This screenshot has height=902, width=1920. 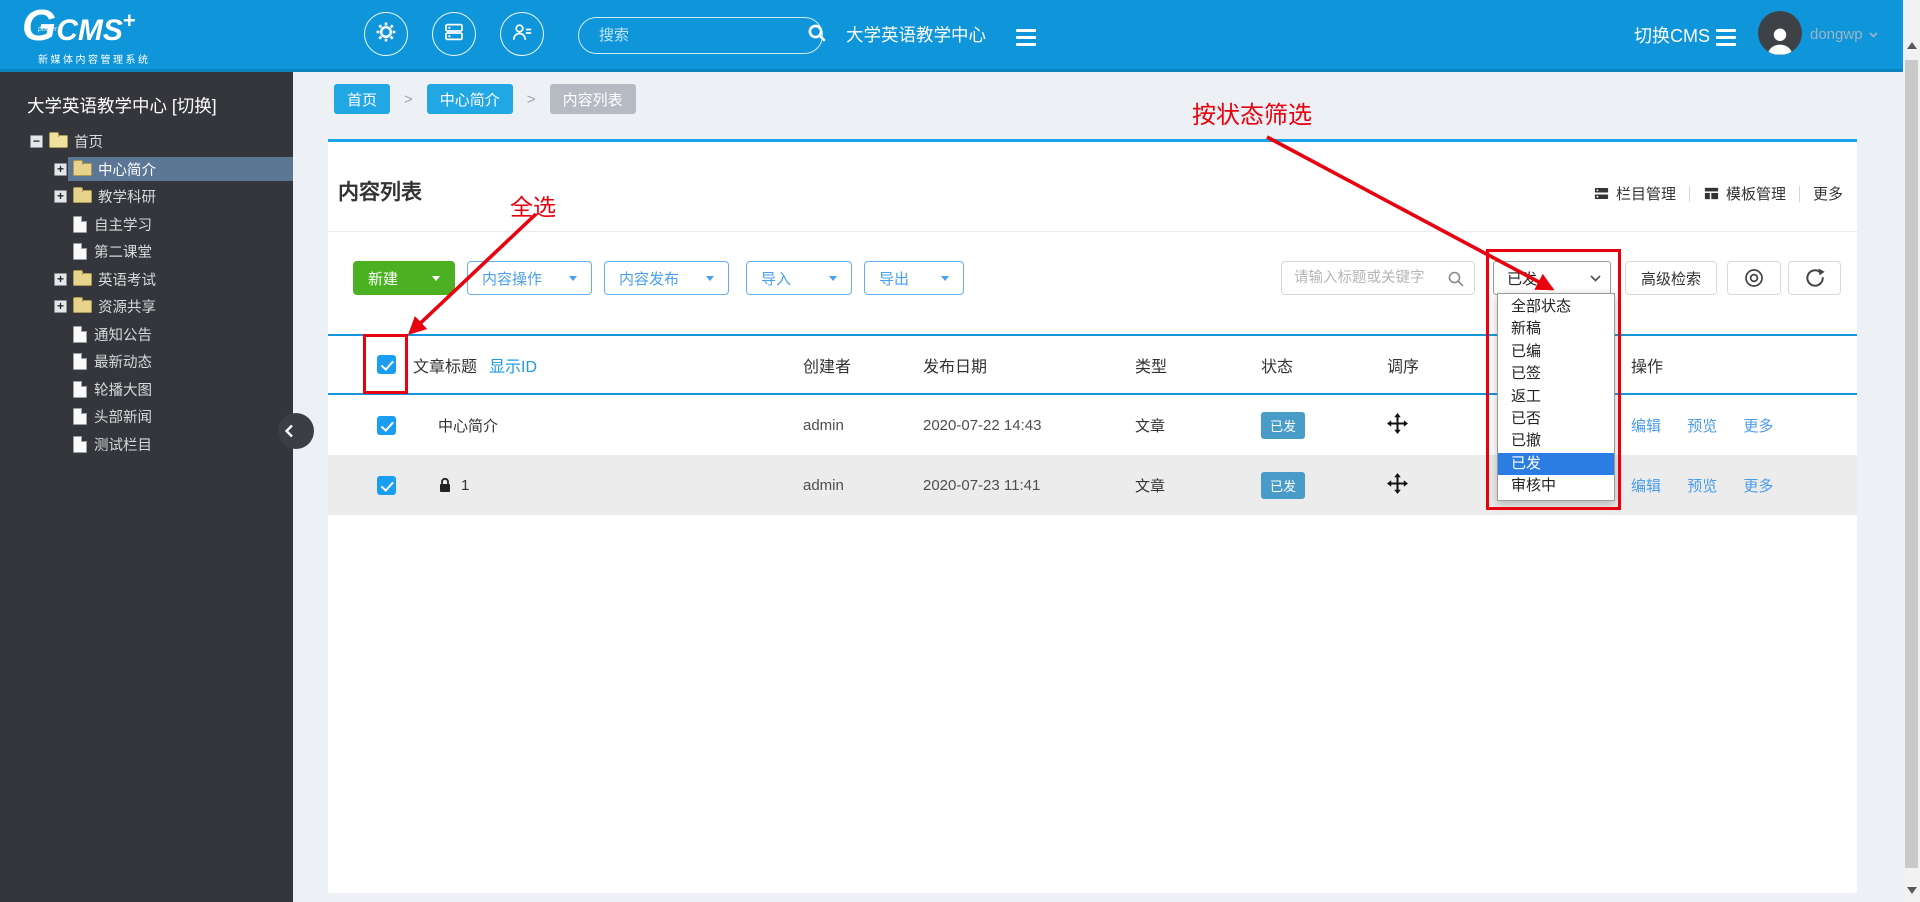 I want to click on tree-collapse-icon: −, so click(x=36, y=142).